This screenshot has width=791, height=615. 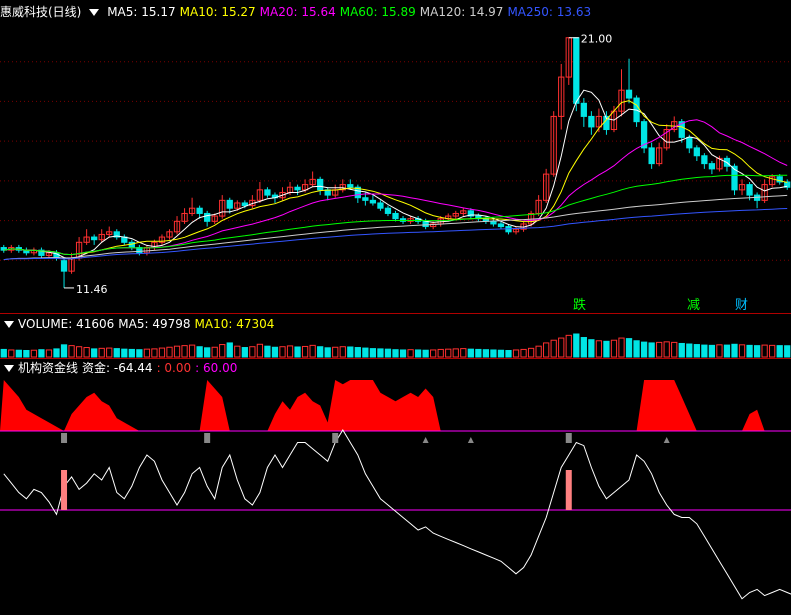 What do you see at coordinates (64, 490) in the screenshot?
I see `pink-marker` at bounding box center [64, 490].